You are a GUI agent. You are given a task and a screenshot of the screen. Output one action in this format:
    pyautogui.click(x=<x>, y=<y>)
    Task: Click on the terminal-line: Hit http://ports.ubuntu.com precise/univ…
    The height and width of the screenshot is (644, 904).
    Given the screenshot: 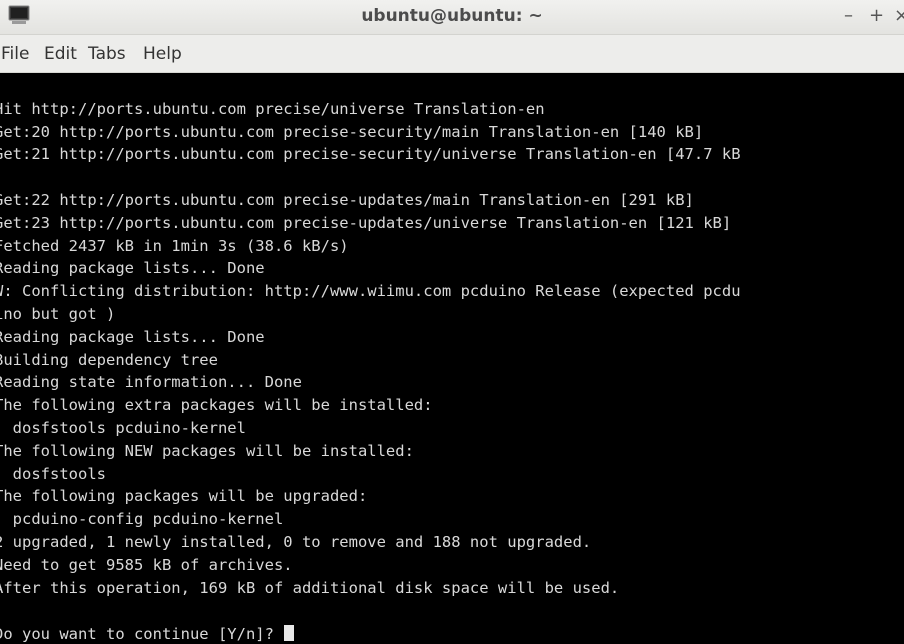 What is the action you would take?
    pyautogui.click(x=272, y=108)
    